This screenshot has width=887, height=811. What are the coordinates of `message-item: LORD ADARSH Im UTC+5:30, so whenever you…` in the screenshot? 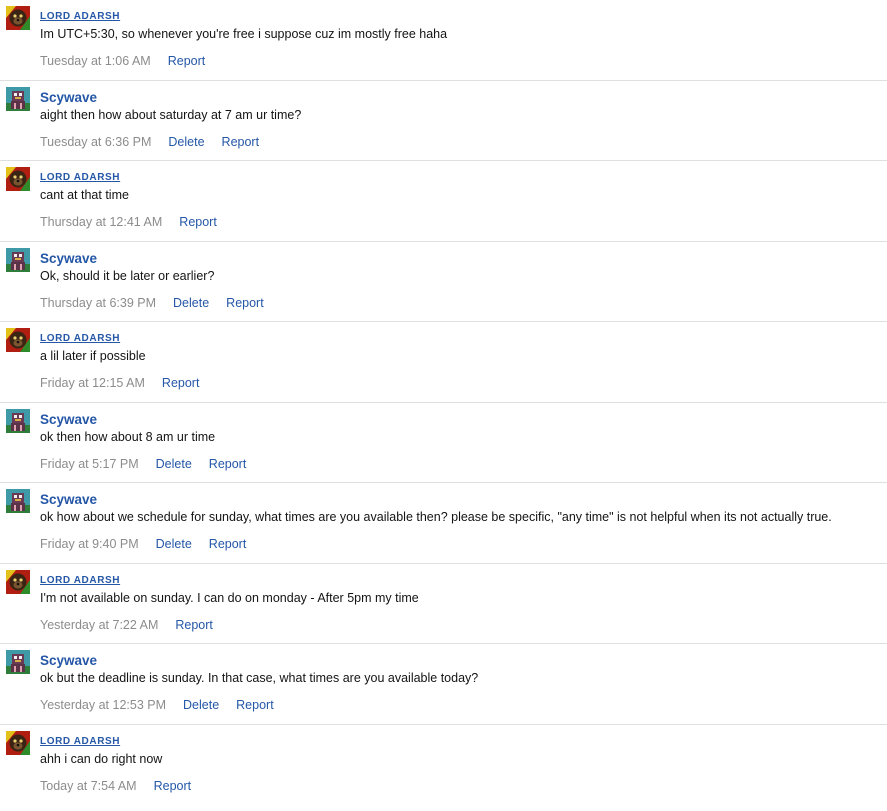 It's located at (443, 40).